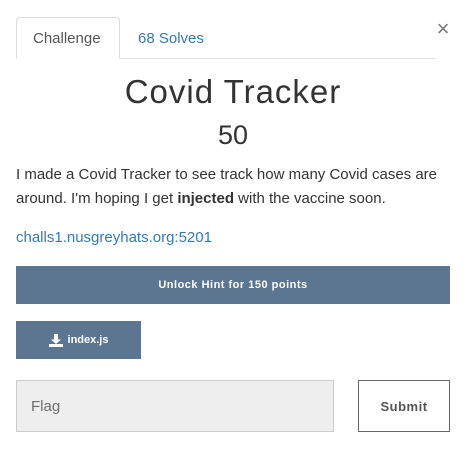 This screenshot has height=460, width=472. What do you see at coordinates (114, 237) in the screenshot?
I see `challenge-link: challs1.nusgreyhats.org:5201` at bounding box center [114, 237].